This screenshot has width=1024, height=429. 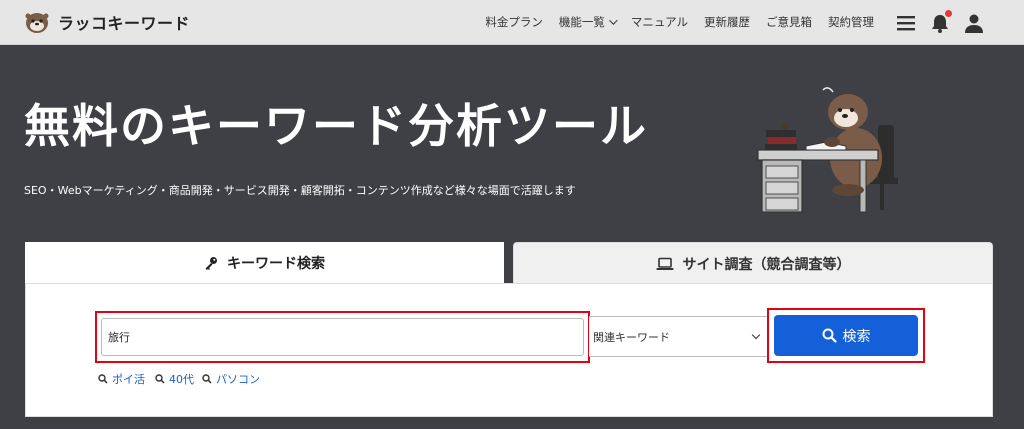 What do you see at coordinates (851, 22) in the screenshot?
I see `nav-contract: 契約管理` at bounding box center [851, 22].